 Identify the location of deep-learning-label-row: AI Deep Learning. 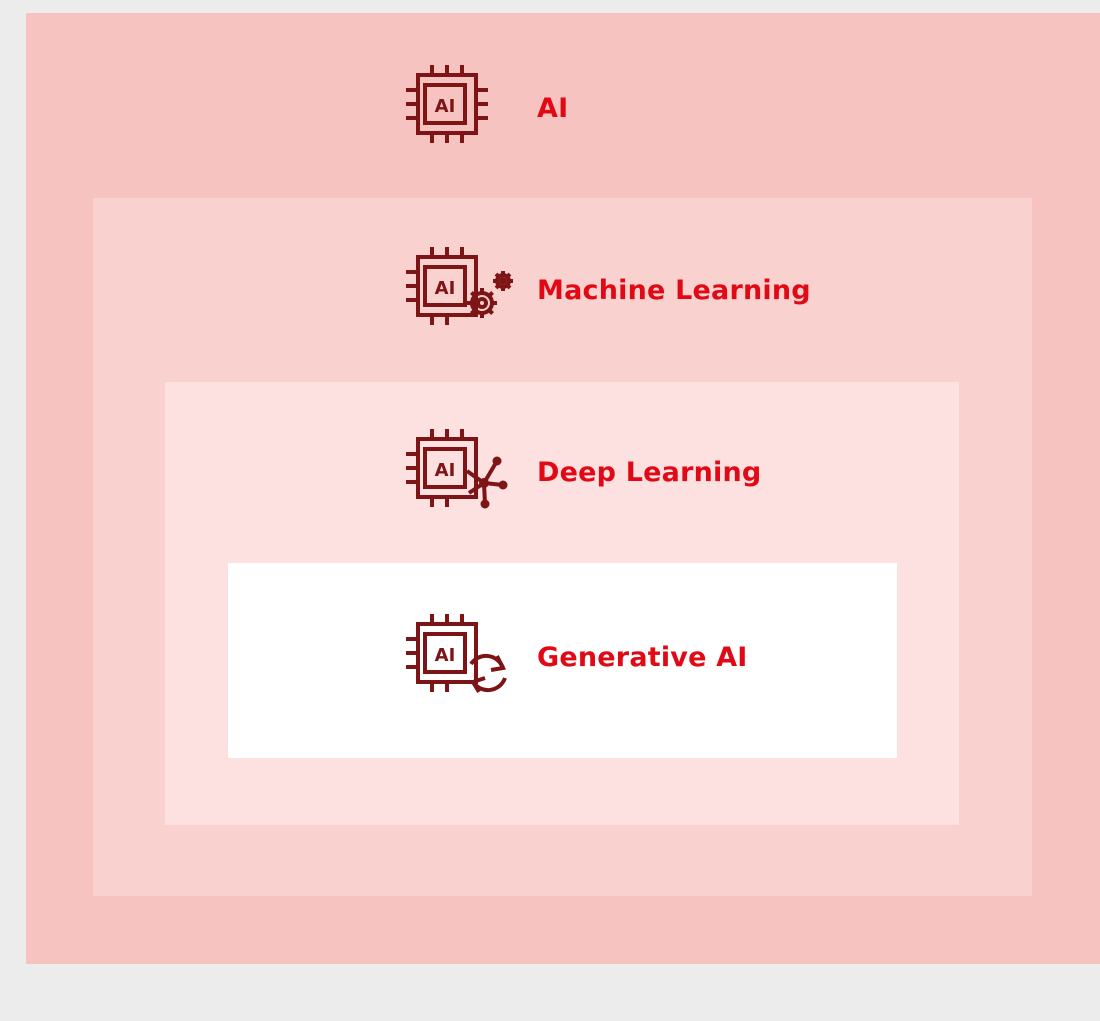
(582, 472).